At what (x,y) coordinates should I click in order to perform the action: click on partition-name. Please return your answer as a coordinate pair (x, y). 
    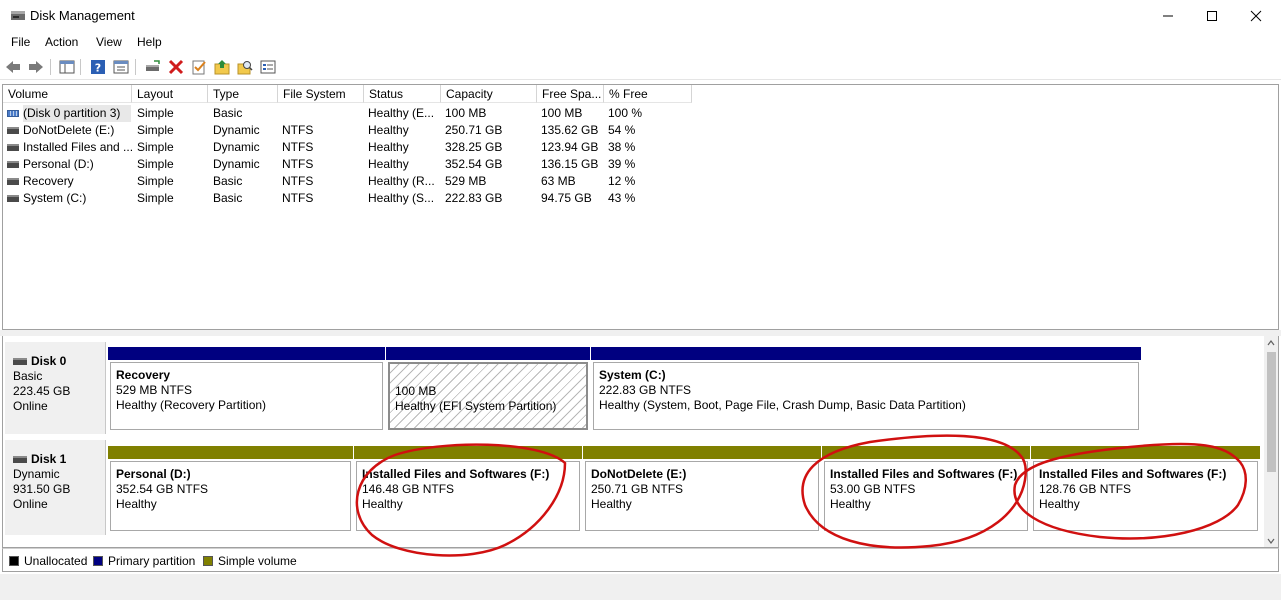
    Looking at the image, I should click on (490, 376).